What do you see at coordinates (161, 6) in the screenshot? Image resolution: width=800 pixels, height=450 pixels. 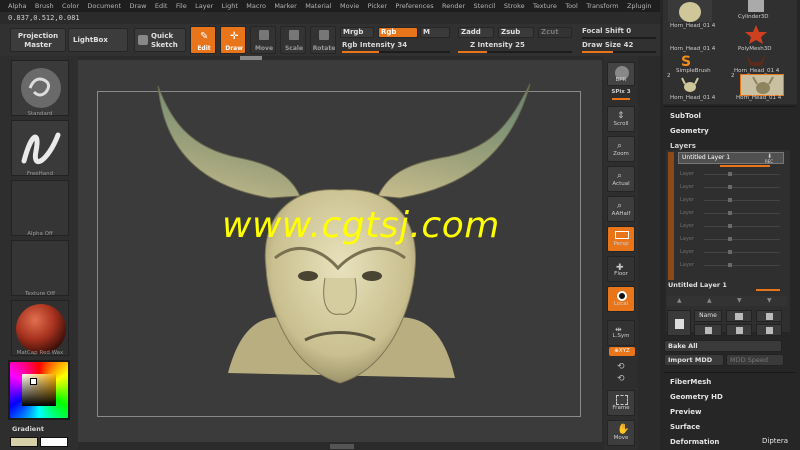 I see `menu-item-edit: Edit` at bounding box center [161, 6].